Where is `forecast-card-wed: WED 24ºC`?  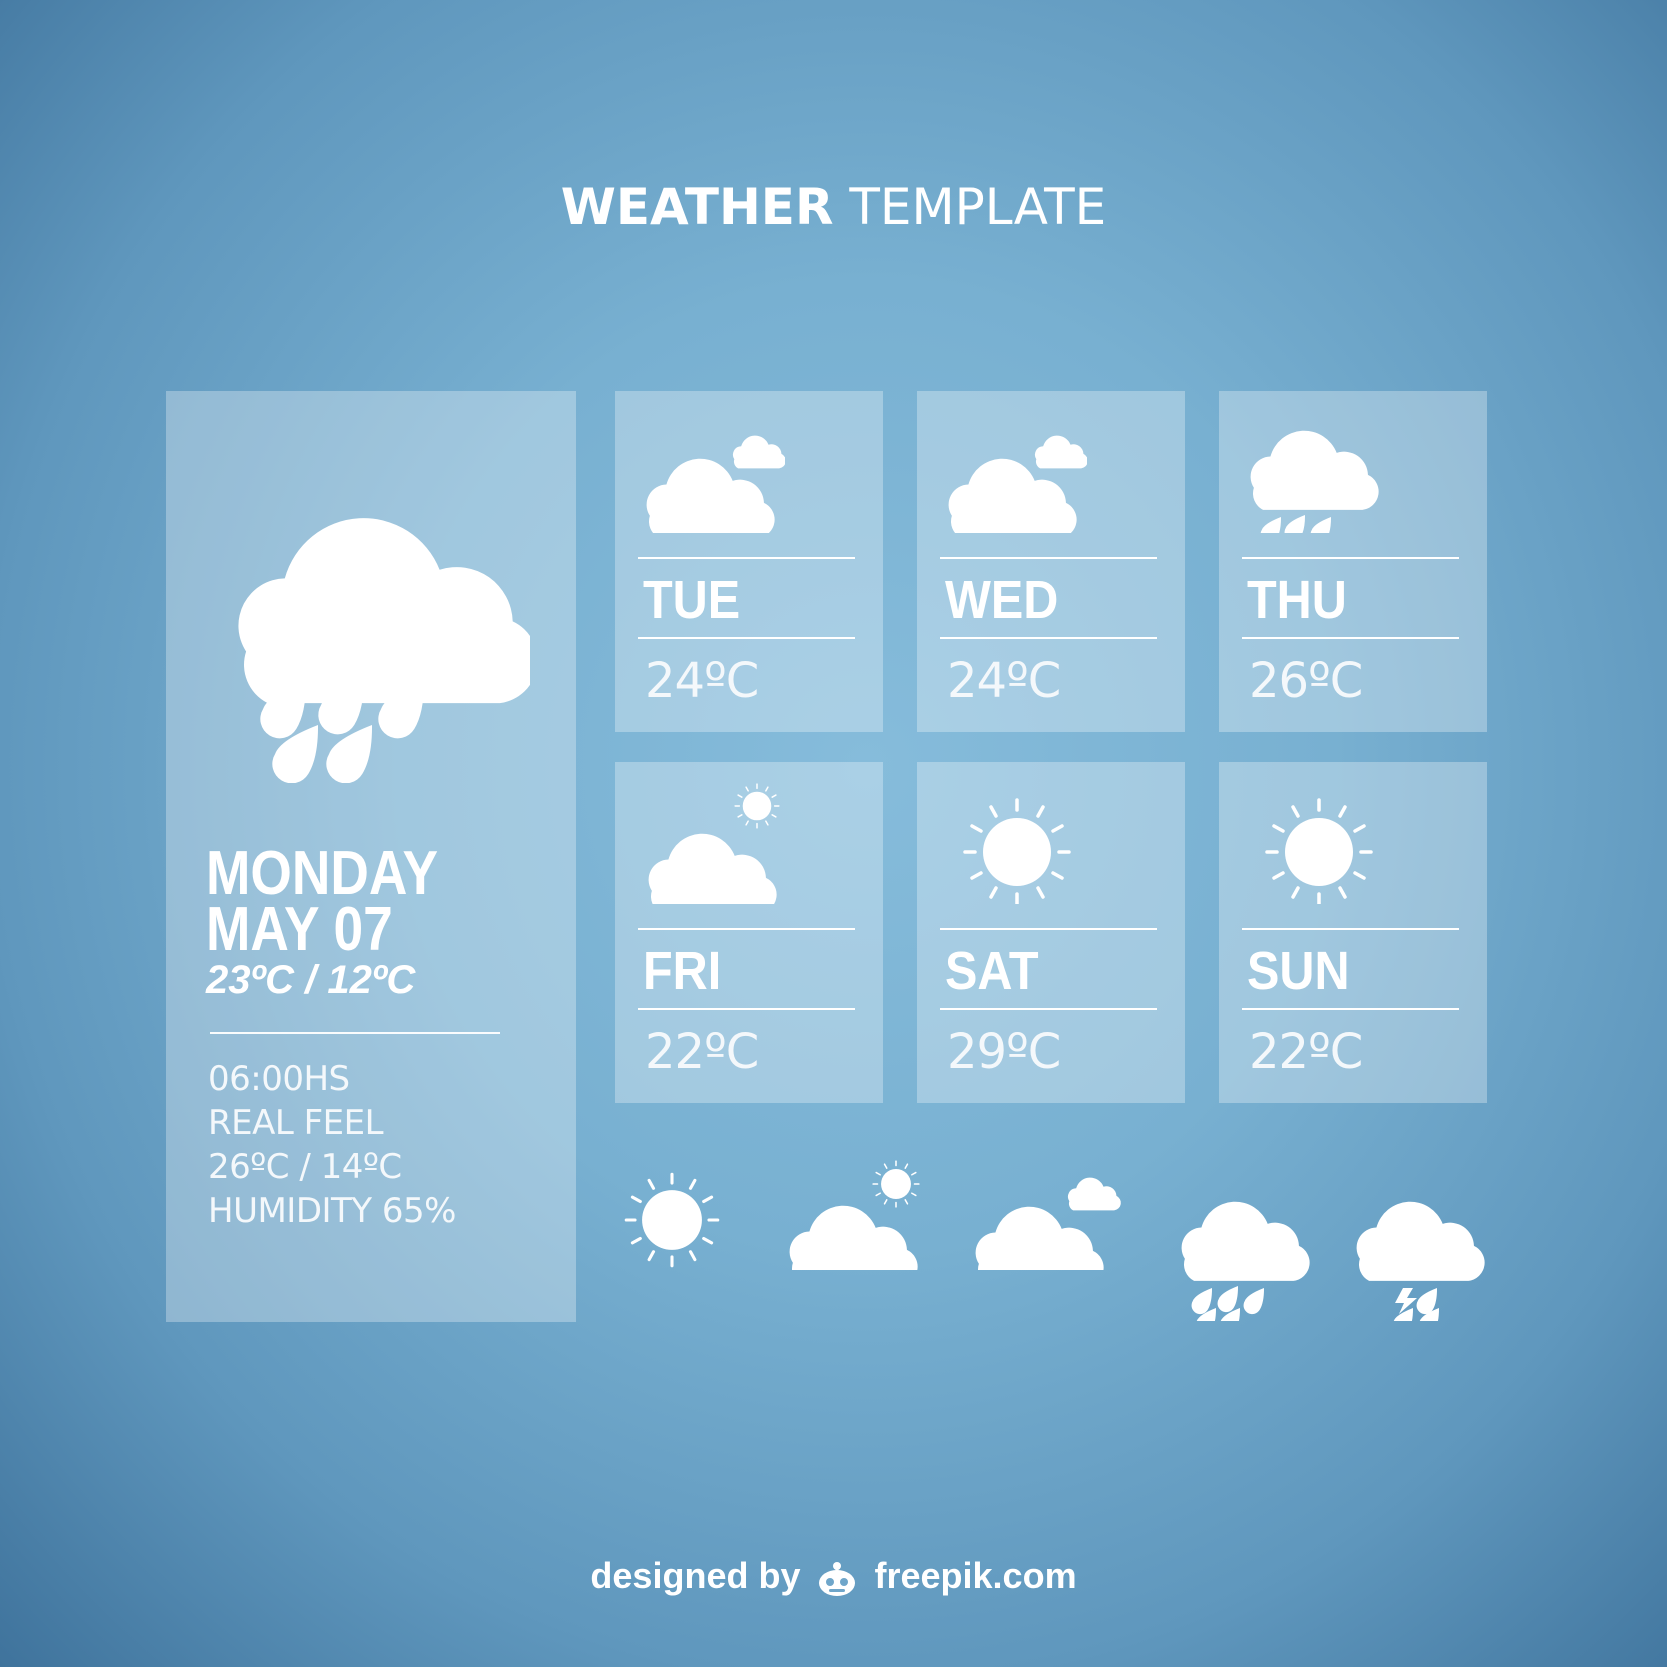
forecast-card-wed: WED 24ºC is located at coordinates (1051, 561).